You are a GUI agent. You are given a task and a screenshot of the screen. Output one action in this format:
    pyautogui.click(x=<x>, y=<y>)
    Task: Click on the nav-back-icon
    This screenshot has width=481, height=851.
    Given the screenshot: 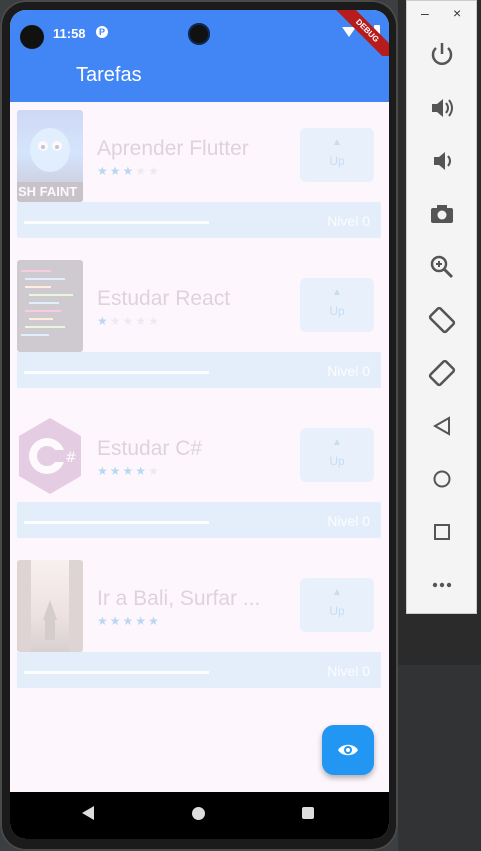 What is the action you would take?
    pyautogui.click(x=88, y=813)
    